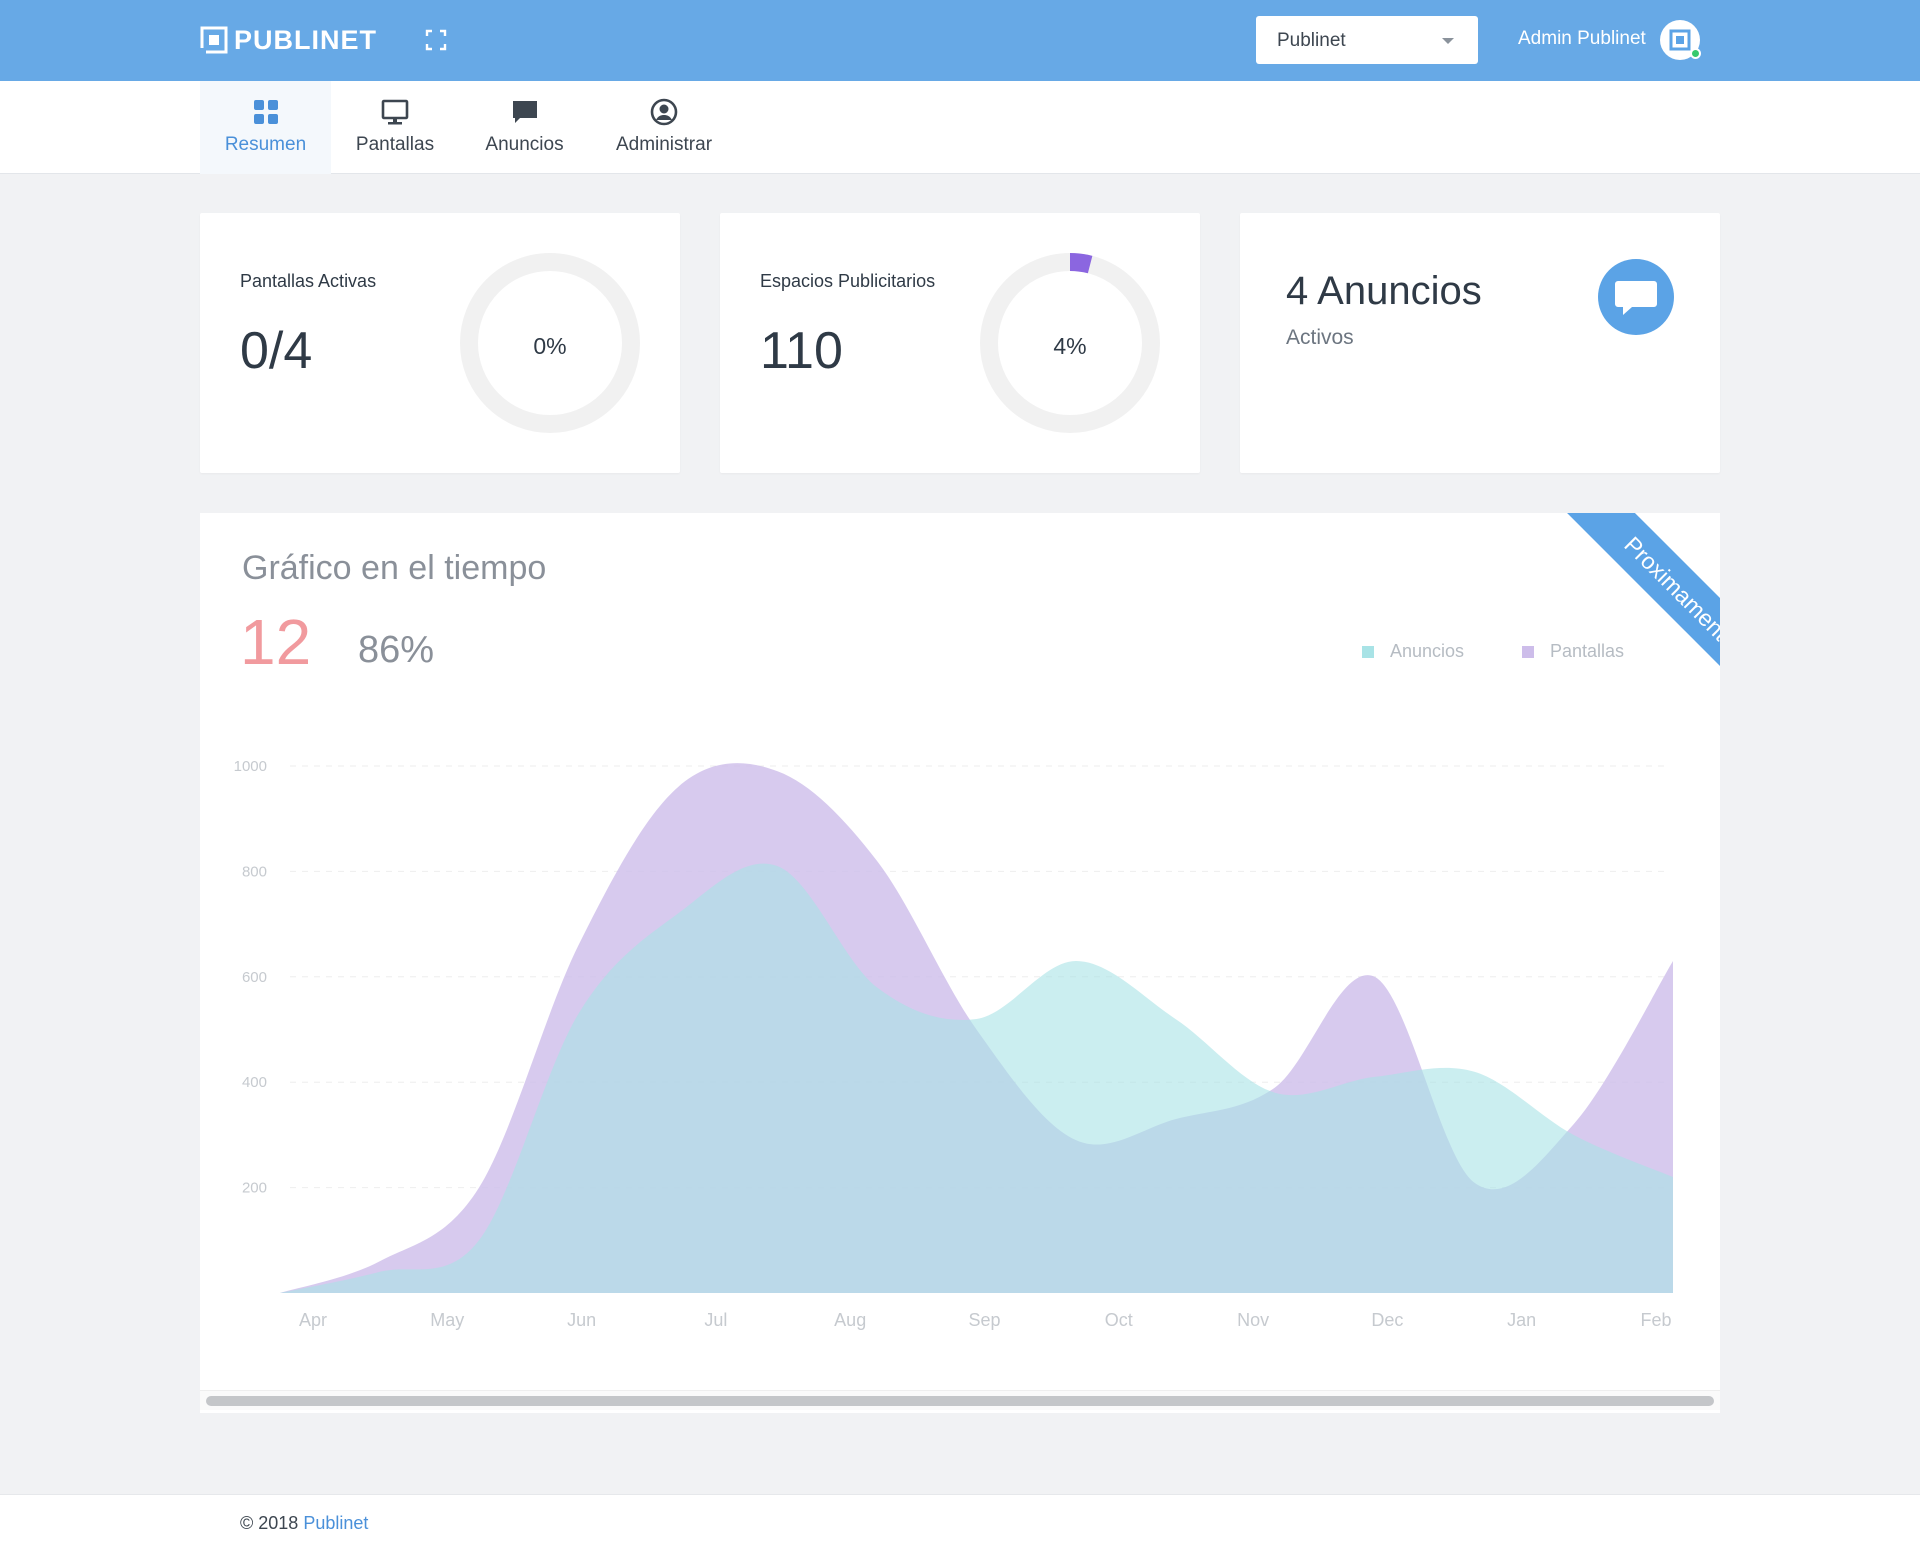  Describe the element at coordinates (254, 871) in the screenshot. I see `y-tick-label: 800` at that location.